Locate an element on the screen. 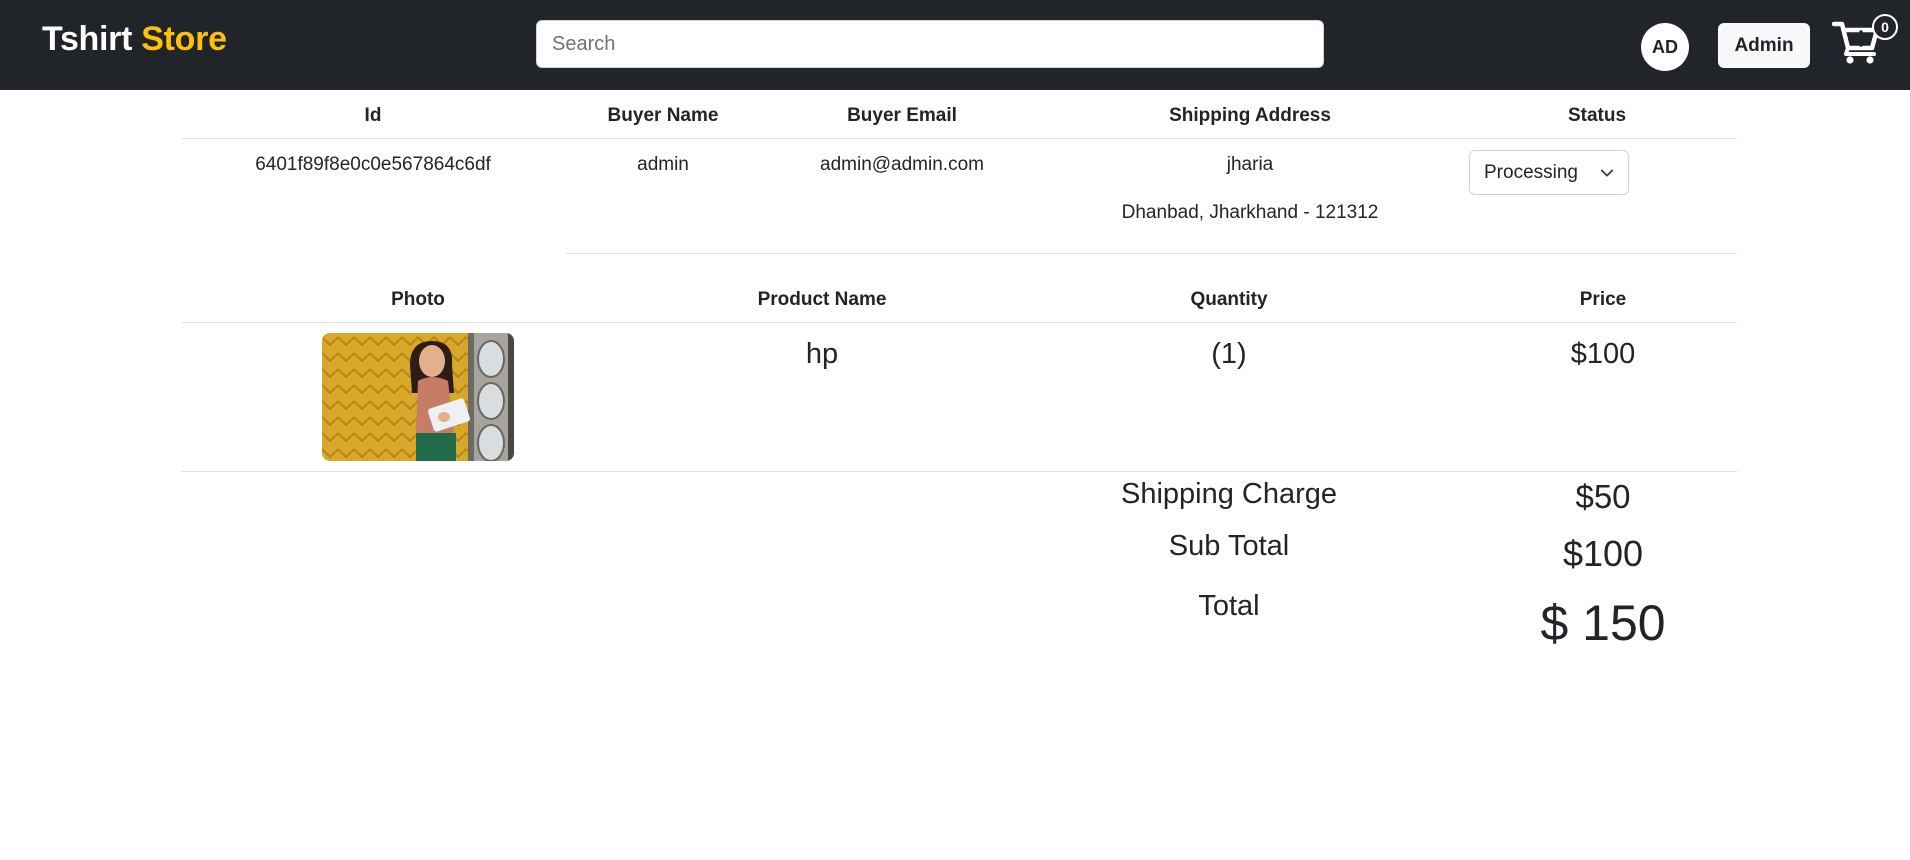 Image resolution: width=1910 pixels, height=860 pixels. brand-accent: Store is located at coordinates (184, 39).